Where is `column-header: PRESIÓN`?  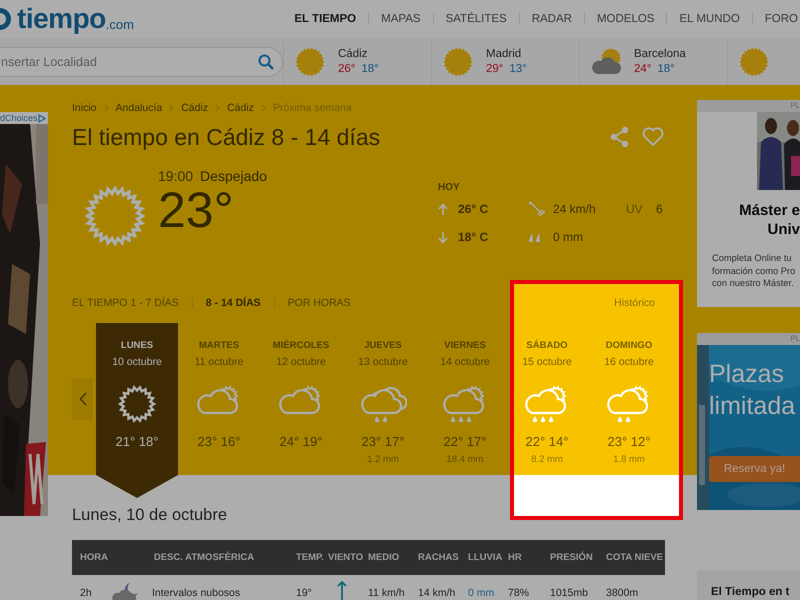 column-header: PRESIÓN is located at coordinates (572, 557).